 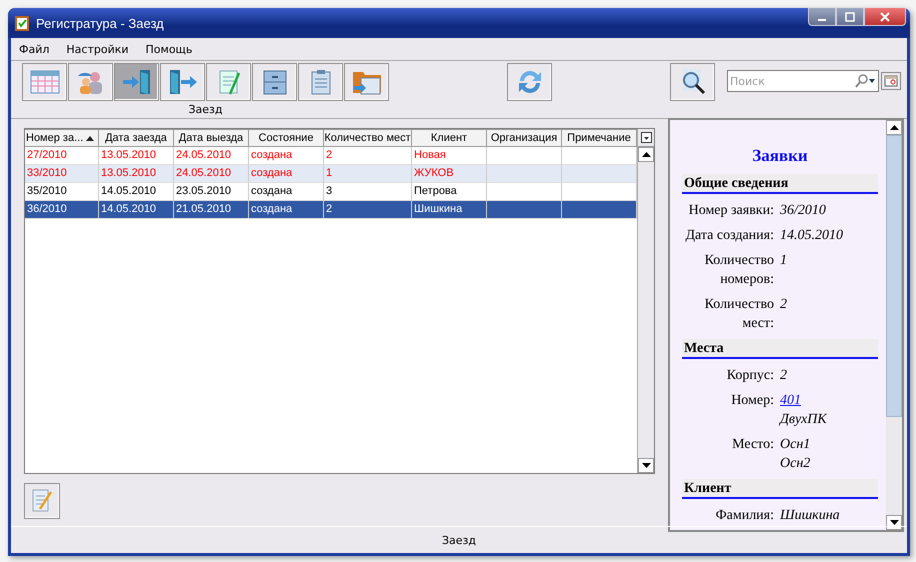 I want to click on maximize-icon, so click(x=850, y=17).